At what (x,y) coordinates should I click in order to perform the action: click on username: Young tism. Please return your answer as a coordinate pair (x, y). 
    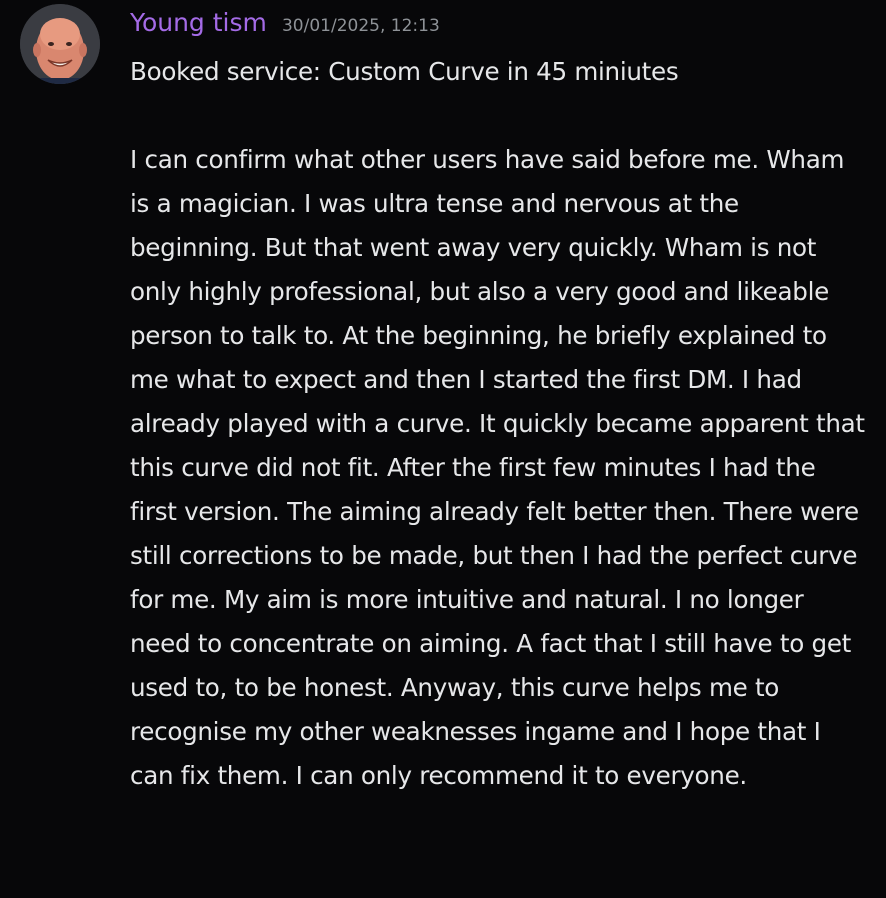
    Looking at the image, I should click on (198, 22).